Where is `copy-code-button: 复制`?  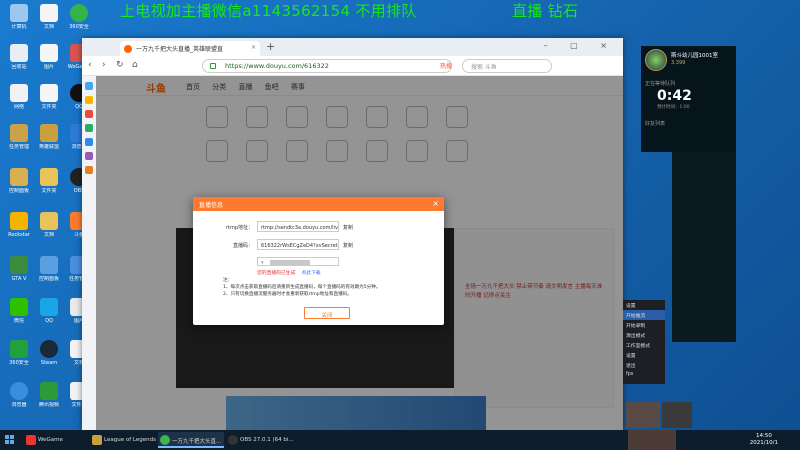
copy-code-button: 复制 is located at coordinates (348, 245).